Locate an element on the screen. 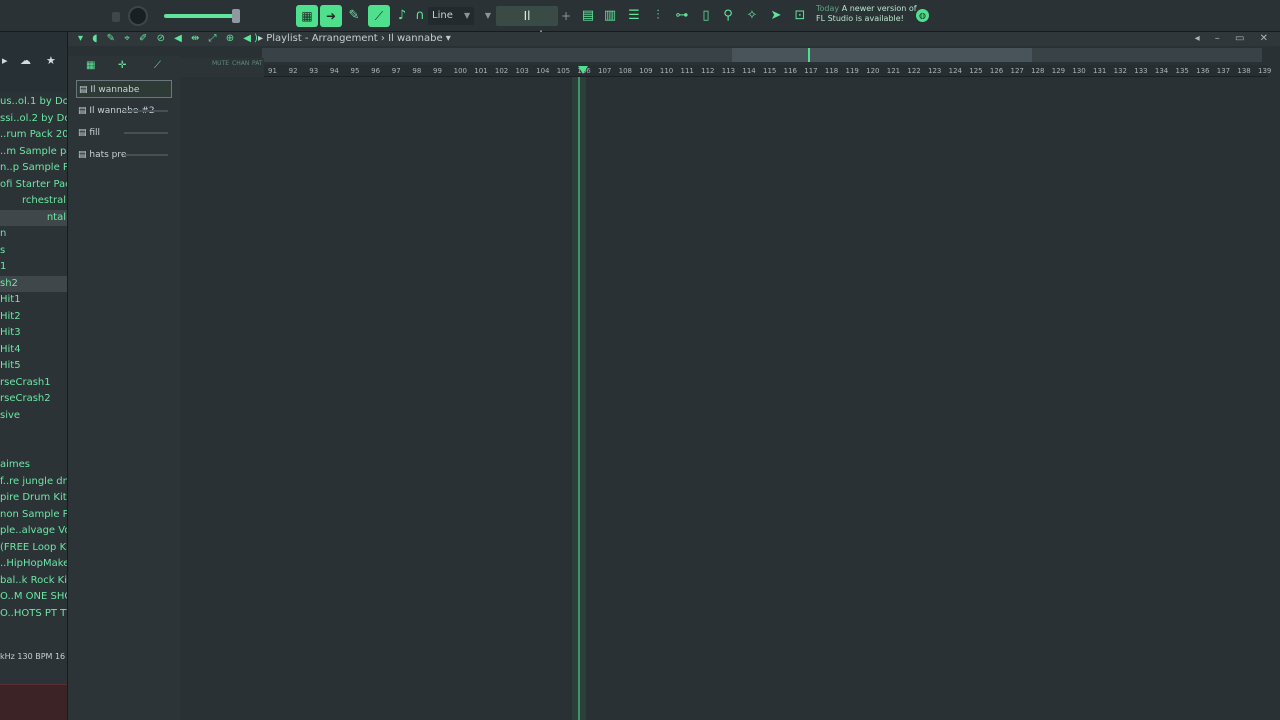  browser-item: Hit4 is located at coordinates (33, 350).